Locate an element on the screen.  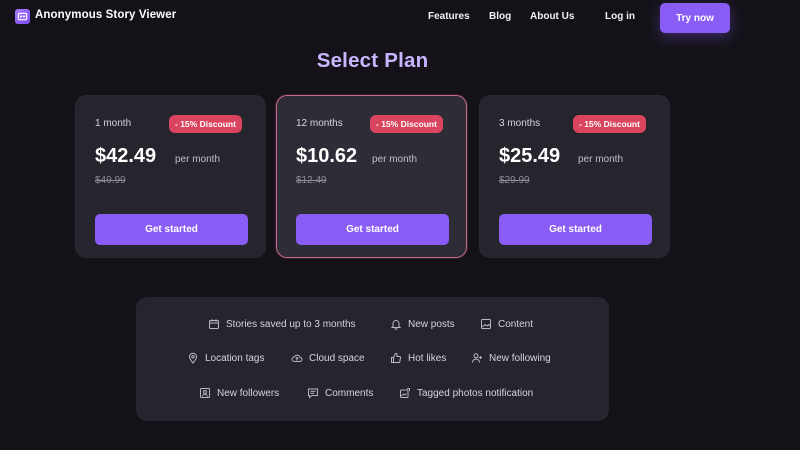
feature-item: Hot likes is located at coordinates (418, 358).